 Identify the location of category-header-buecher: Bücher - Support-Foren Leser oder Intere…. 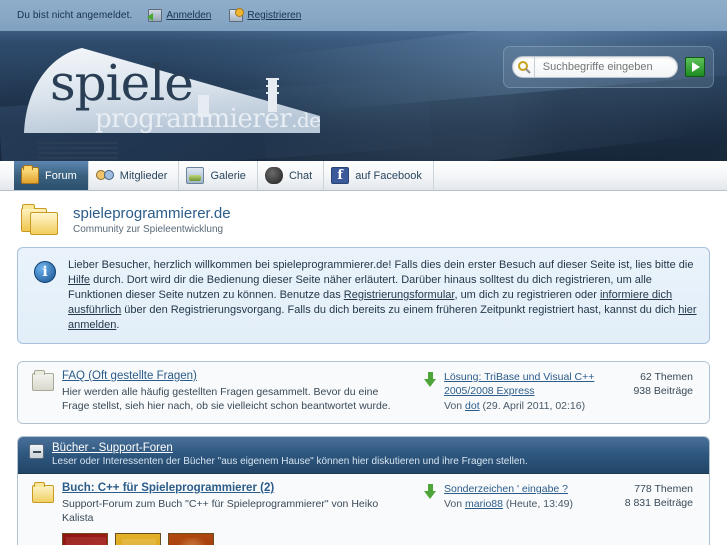
(363, 455).